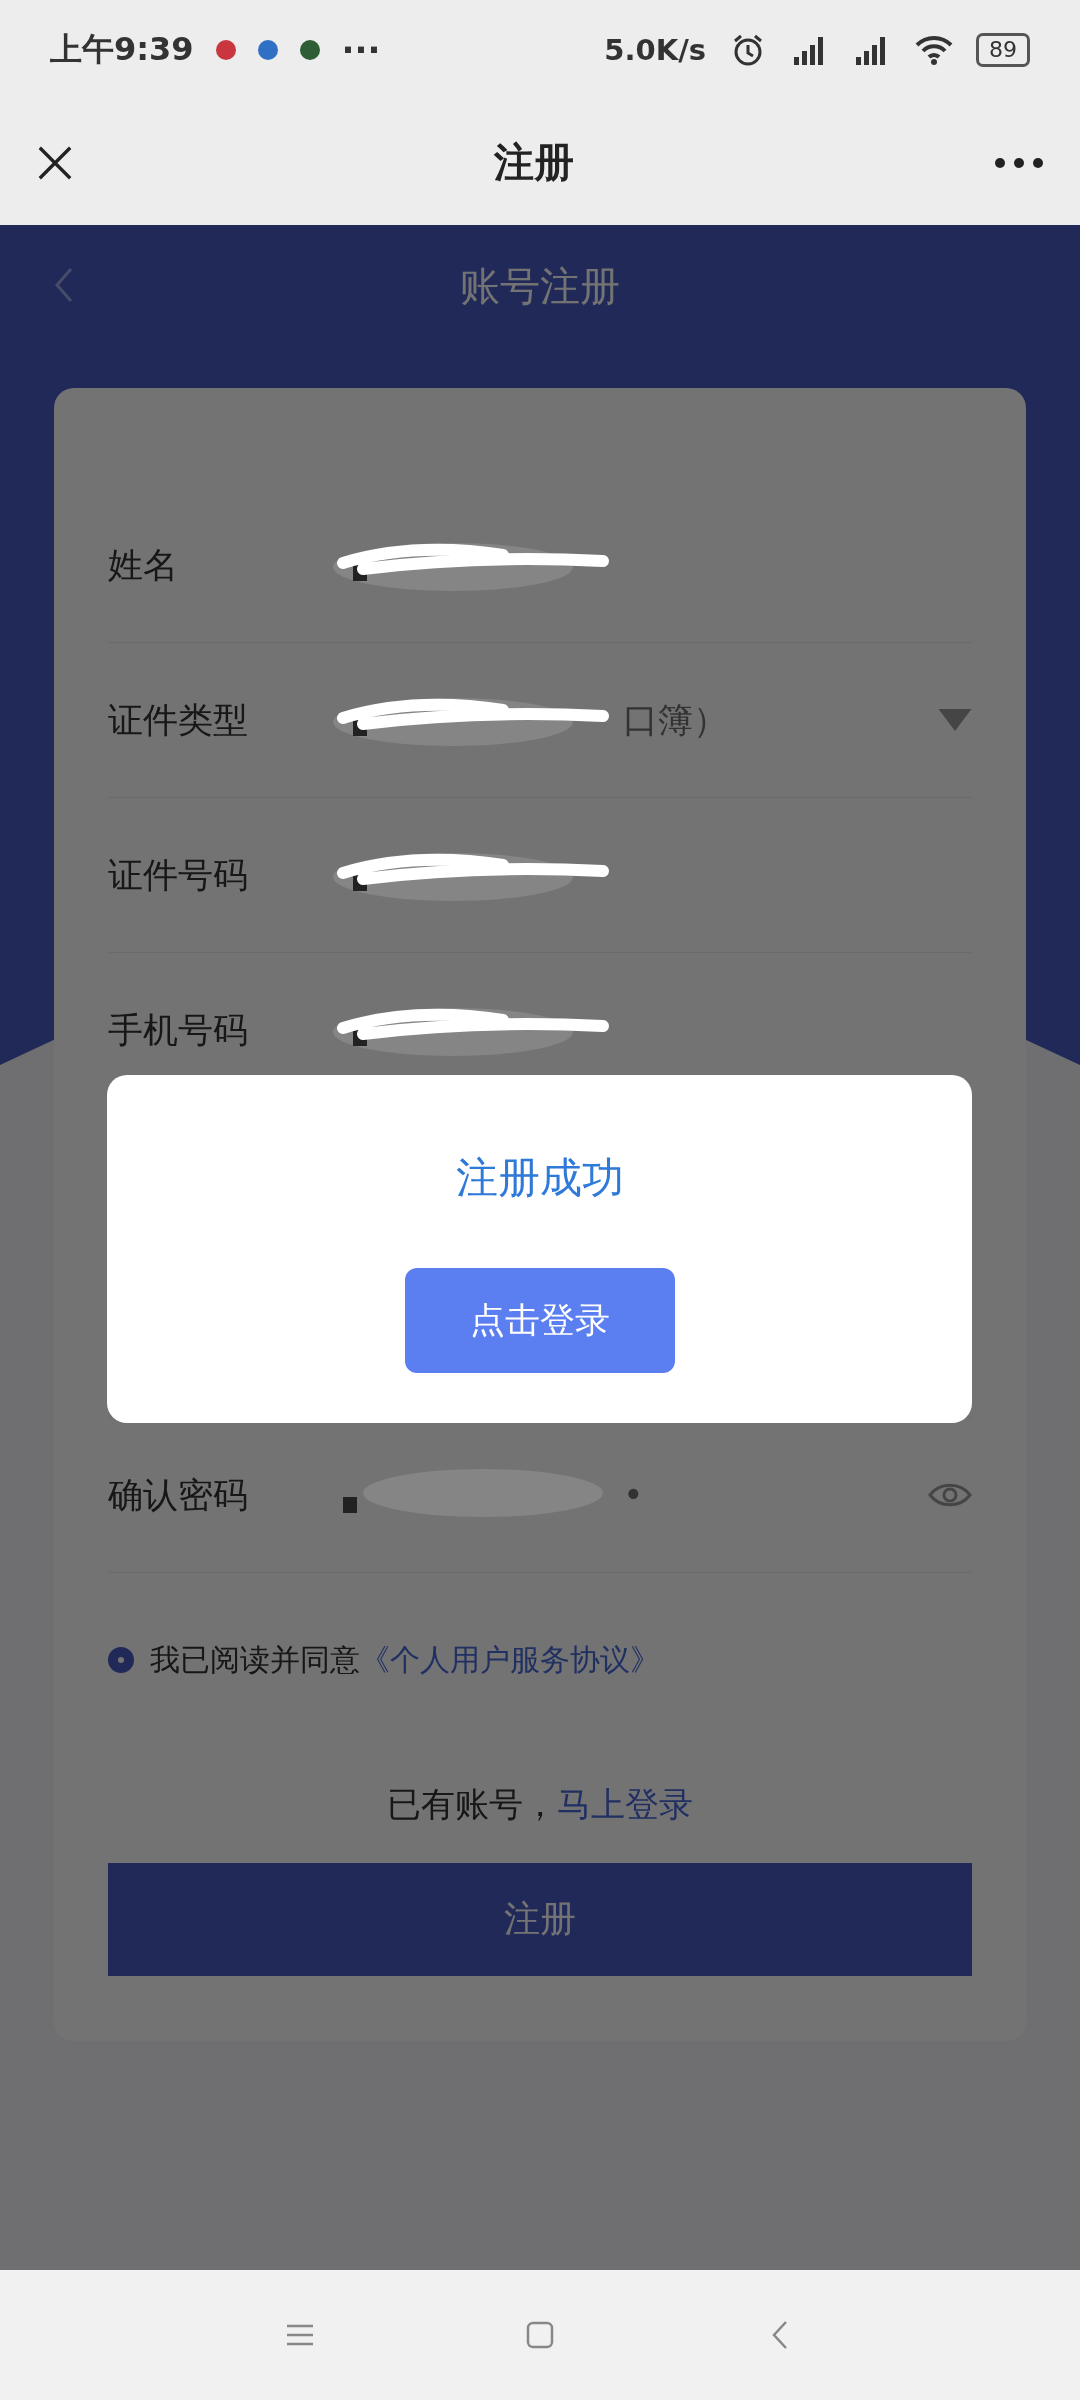  I want to click on wifi-icon, so click(934, 50).